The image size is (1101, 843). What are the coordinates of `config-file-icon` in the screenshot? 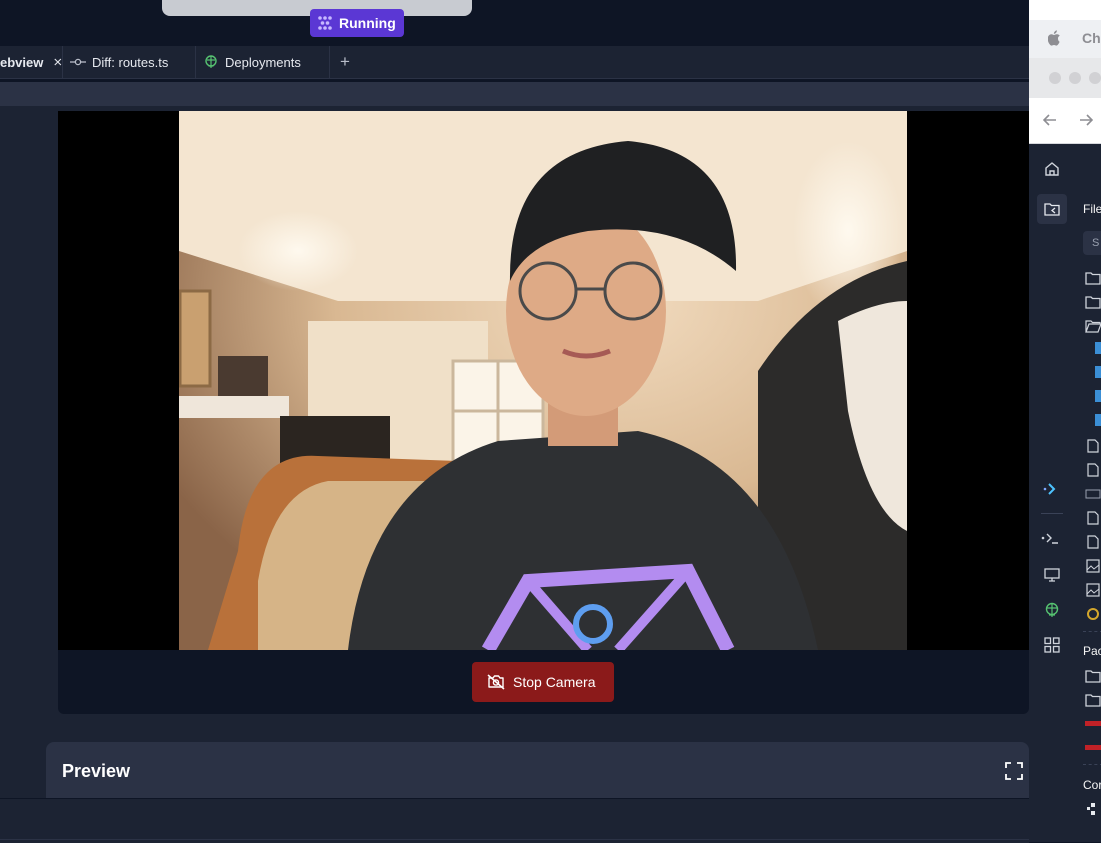 It's located at (1093, 614).